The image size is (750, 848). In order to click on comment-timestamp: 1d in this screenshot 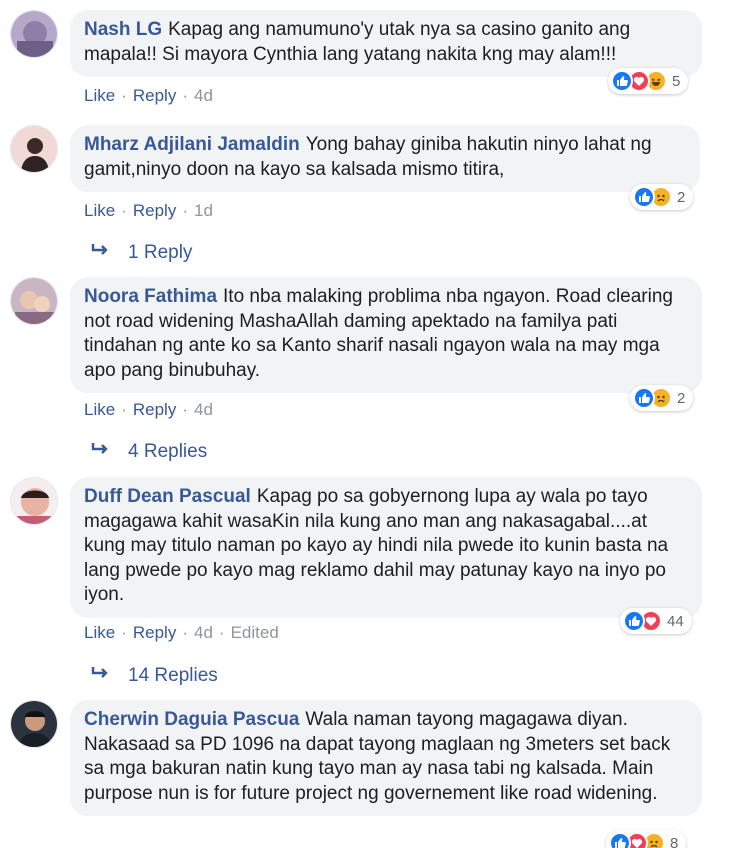, I will do `click(203, 211)`.